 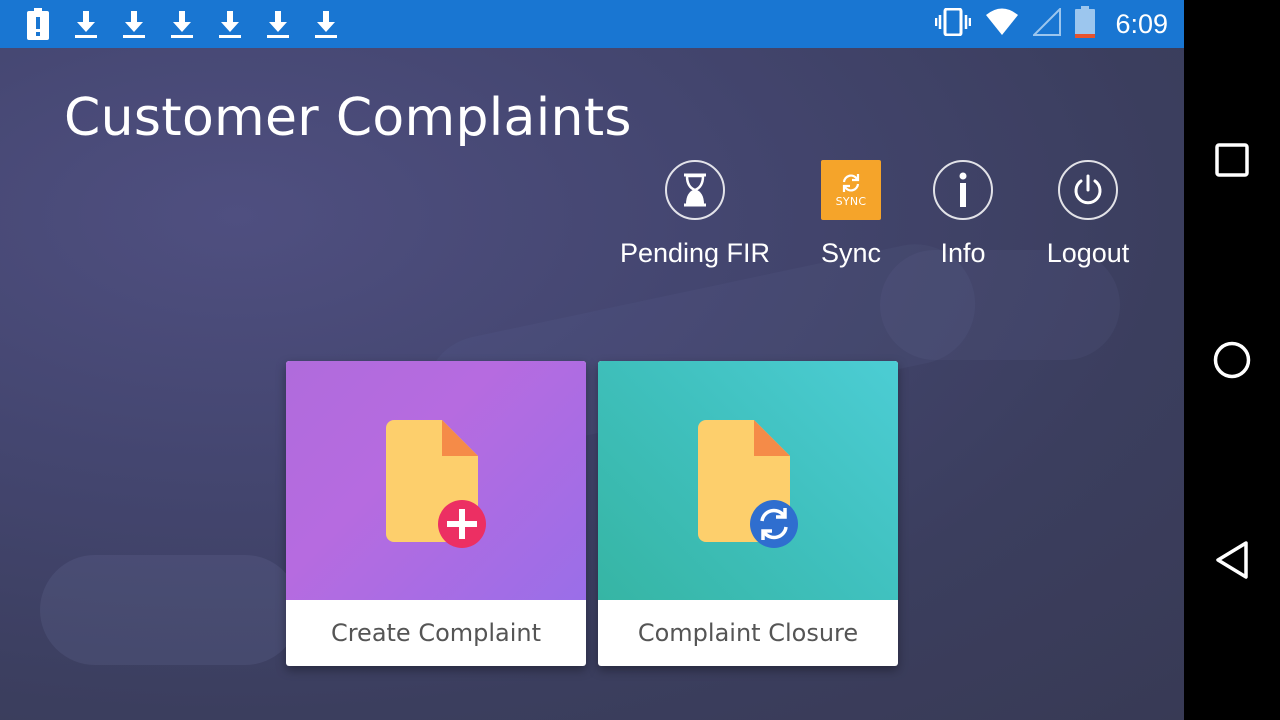 I want to click on vibrate-icon, so click(x=953, y=23).